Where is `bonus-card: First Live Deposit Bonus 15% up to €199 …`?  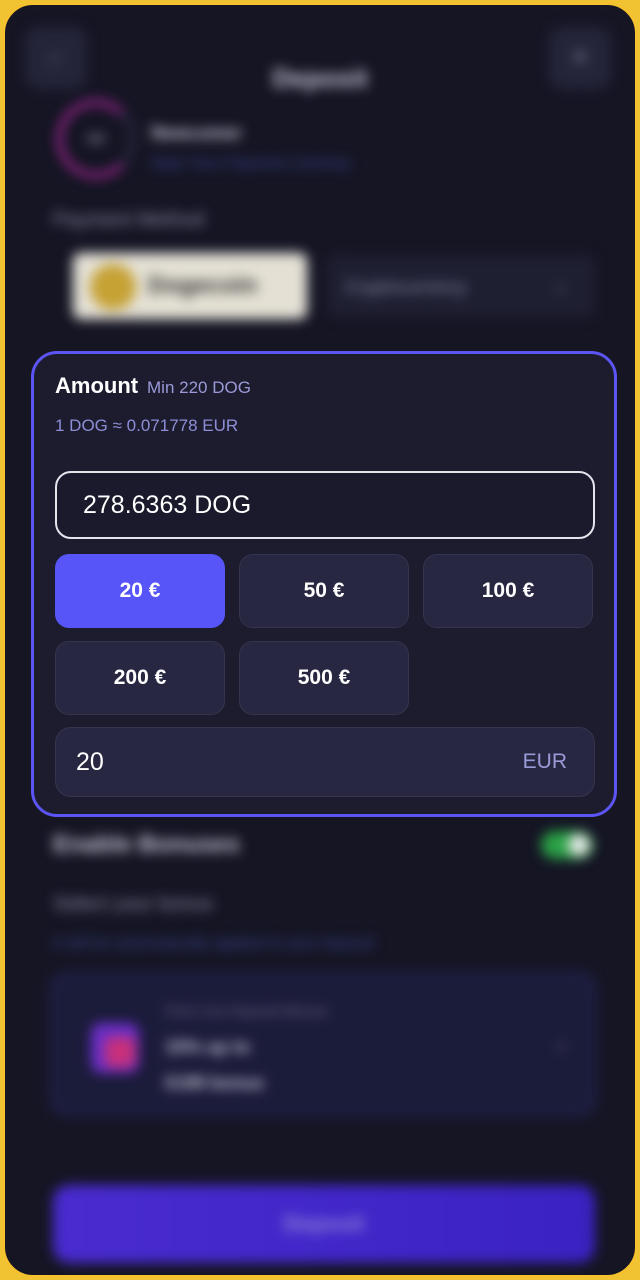
bonus-card: First Live Deposit Bonus 15% up to €199 … is located at coordinates (323, 1044).